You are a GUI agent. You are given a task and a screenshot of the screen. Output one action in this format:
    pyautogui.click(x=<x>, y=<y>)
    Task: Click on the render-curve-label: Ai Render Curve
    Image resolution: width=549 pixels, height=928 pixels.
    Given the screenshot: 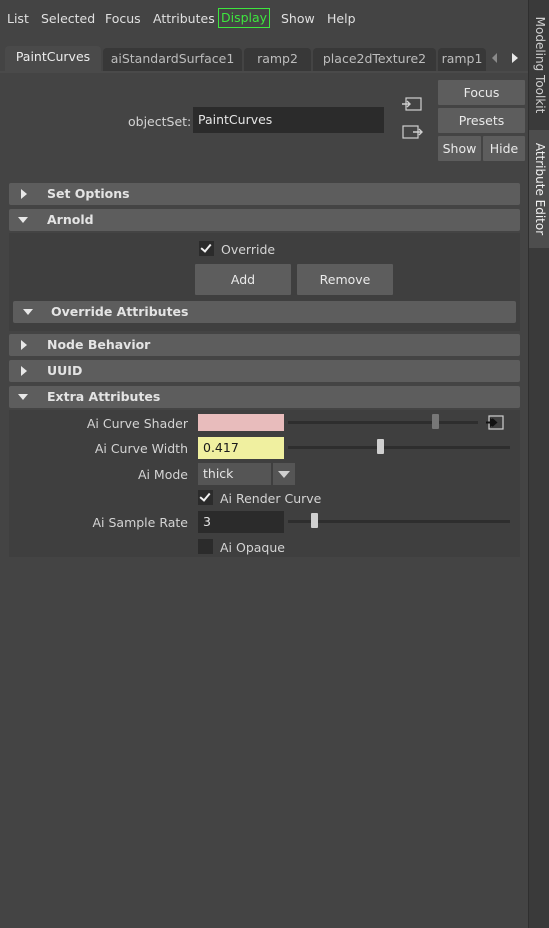 What is the action you would take?
    pyautogui.click(x=271, y=498)
    